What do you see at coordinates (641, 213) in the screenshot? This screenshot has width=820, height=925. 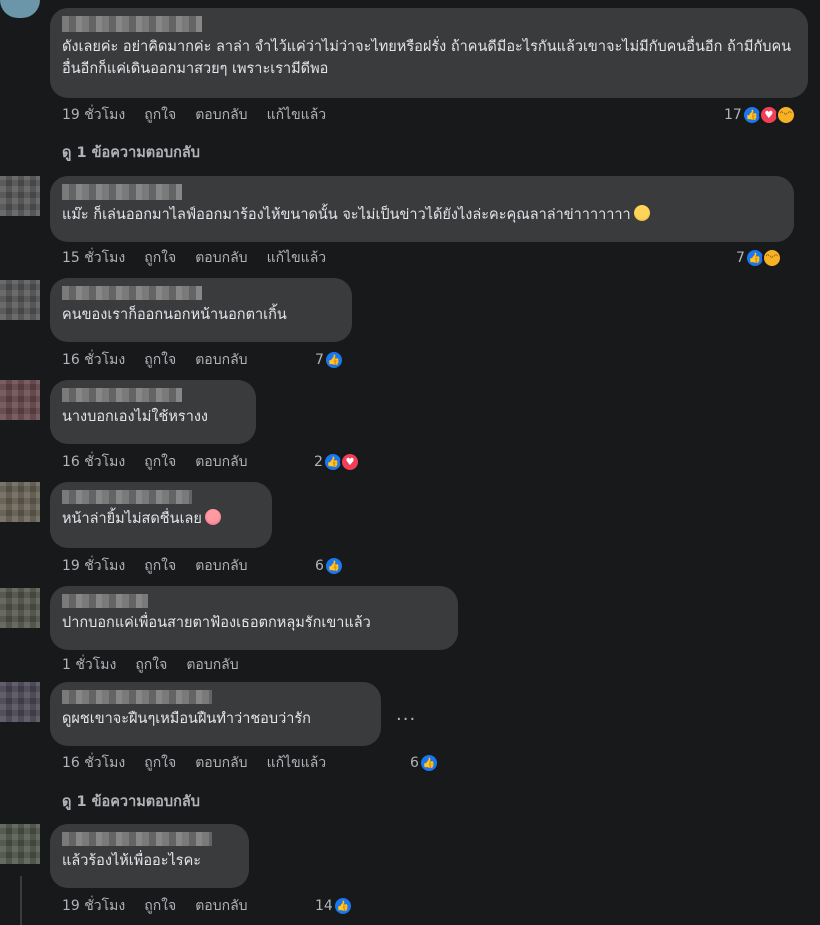 I see `grin-emoji-icon` at bounding box center [641, 213].